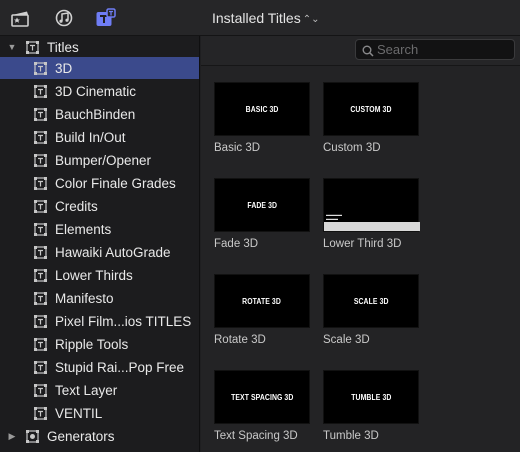 The height and width of the screenshot is (452, 520). What do you see at coordinates (256, 436) in the screenshot?
I see `thumbnail-label: Text Spacing 3D` at bounding box center [256, 436].